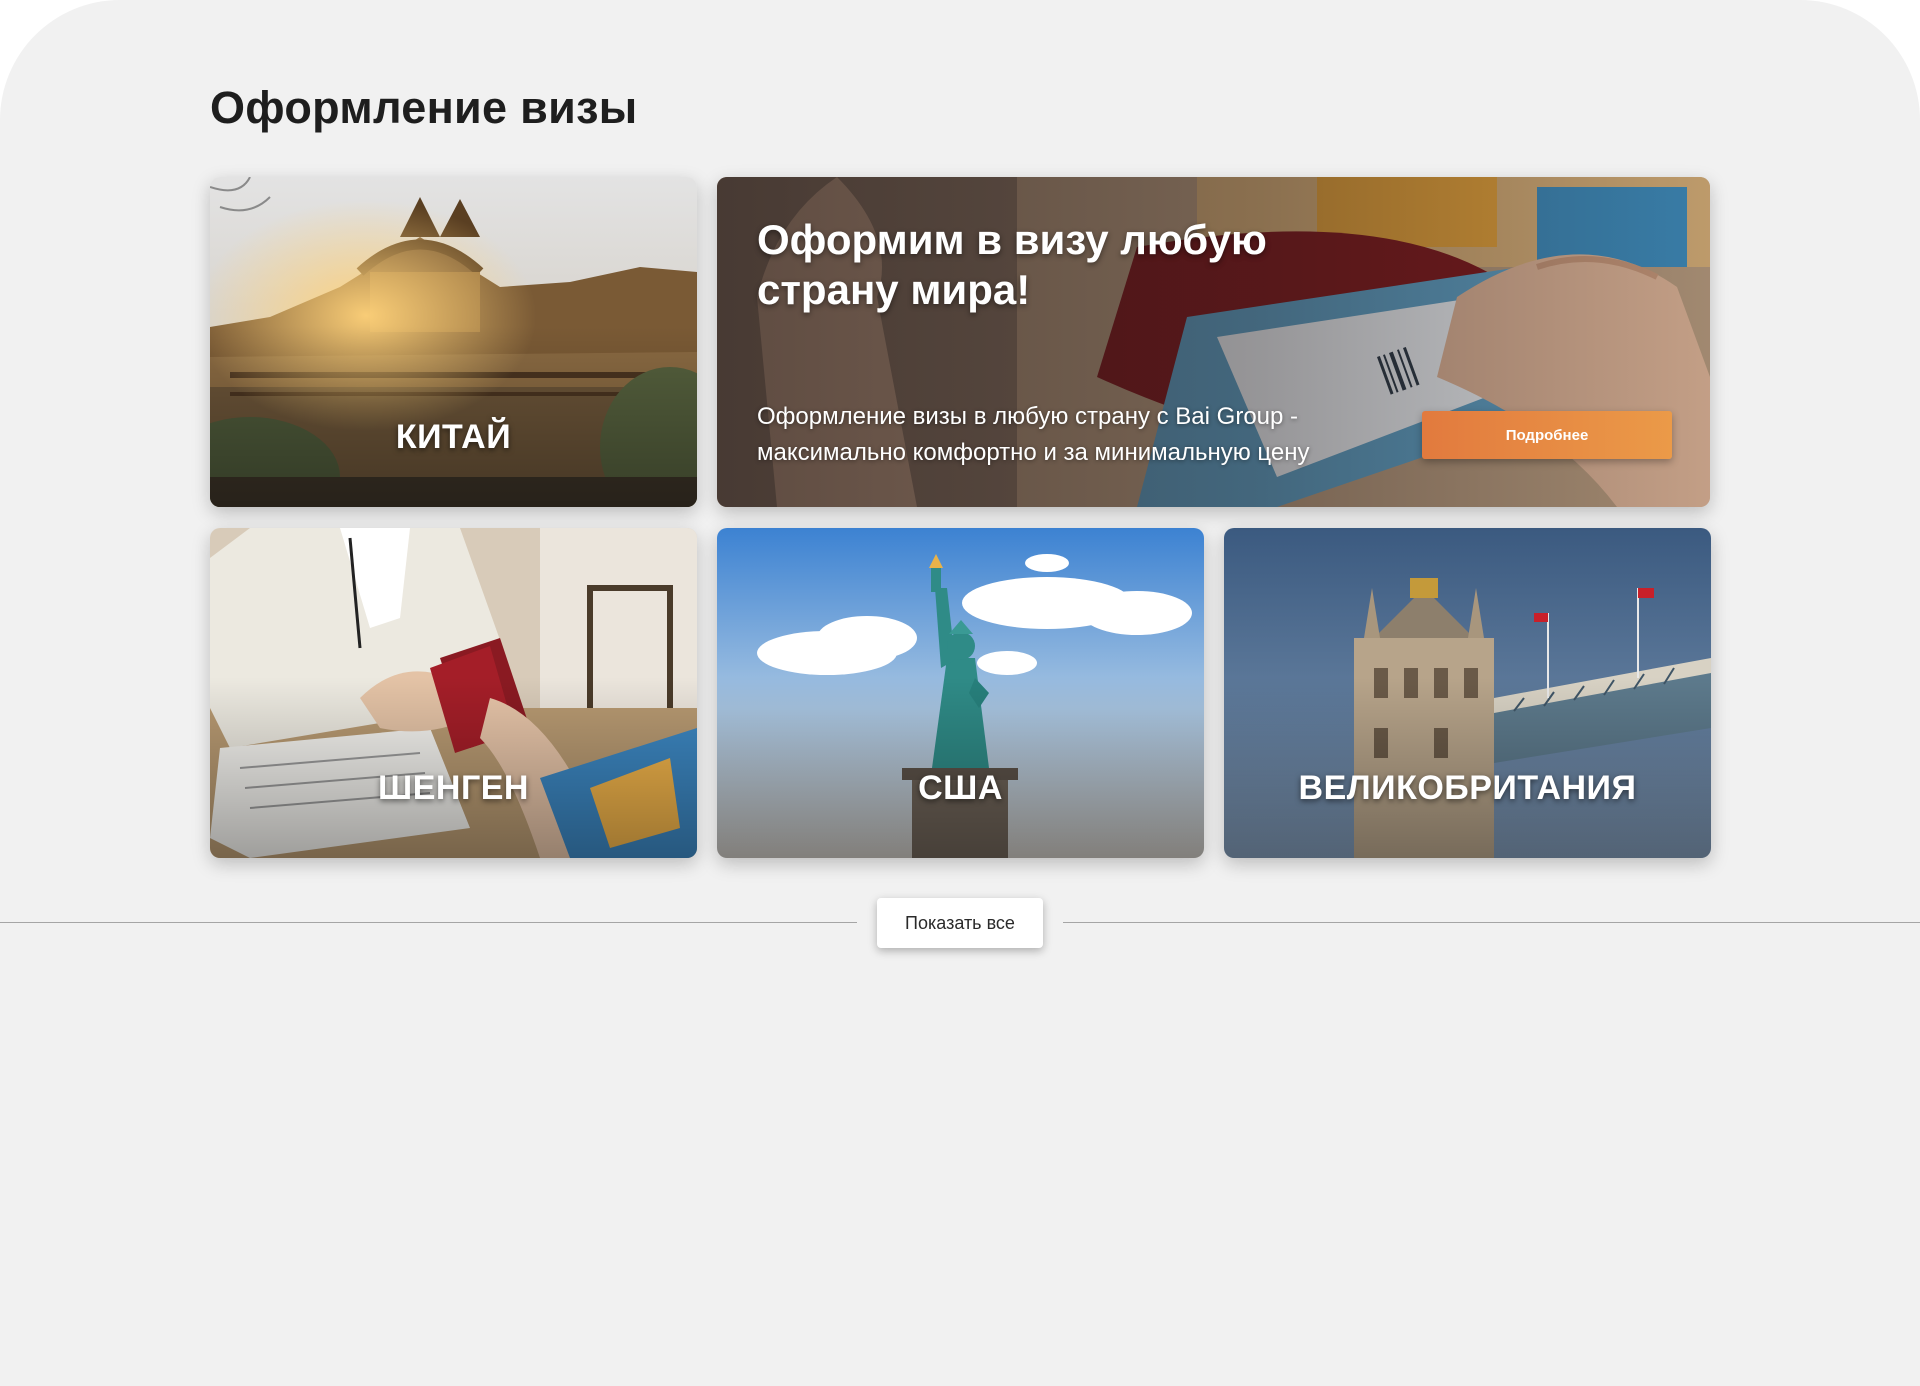  What do you see at coordinates (453, 693) in the screenshot?
I see `card-schengen: ШЕНГЕН` at bounding box center [453, 693].